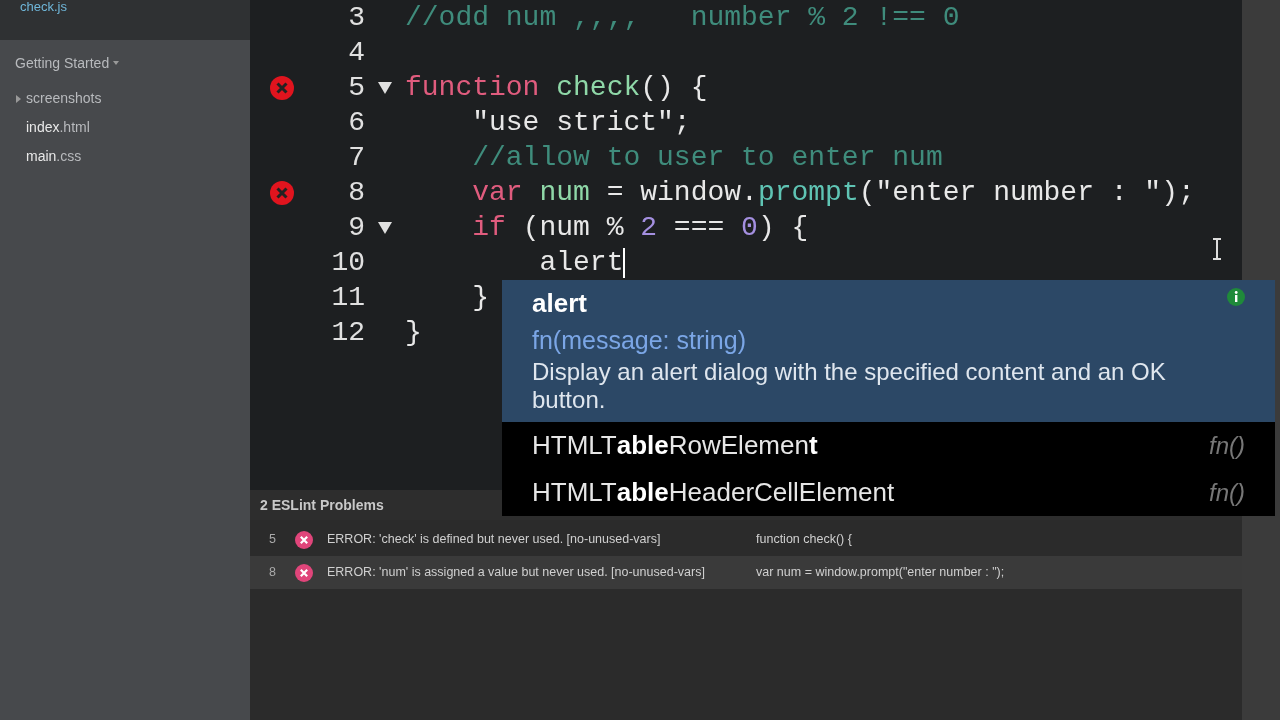 Image resolution: width=1280 pixels, height=720 pixels. Describe the element at coordinates (849, 386) in the screenshot. I see `function-description: Display an alert dialog with the specified content and an OK button.` at that location.